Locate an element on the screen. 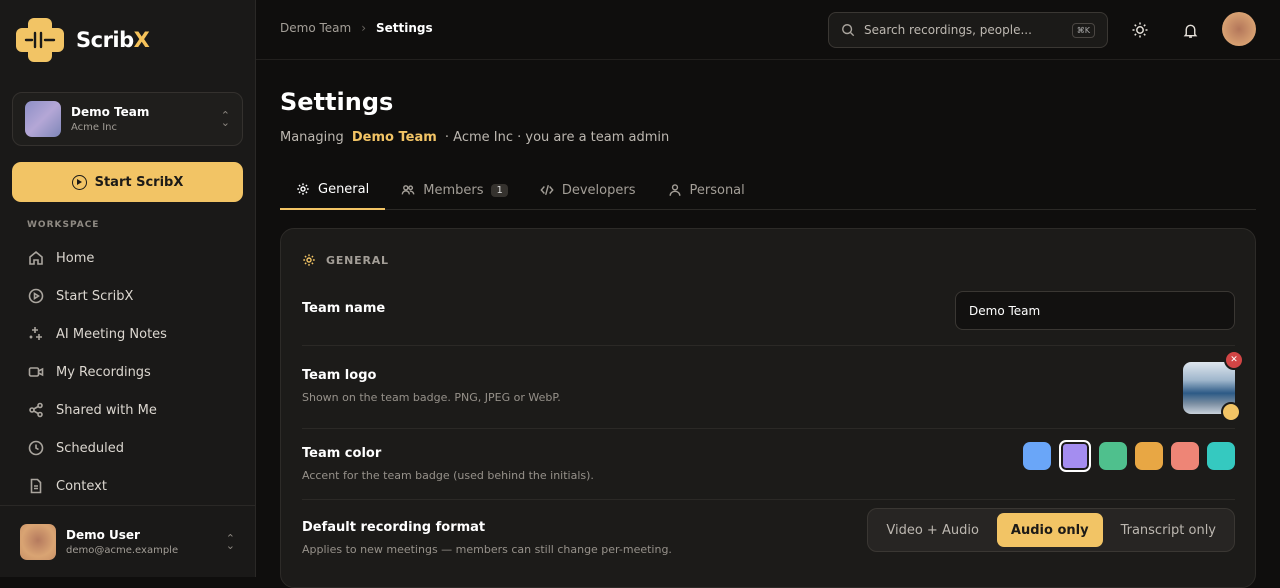  close-icon: ✕ is located at coordinates (1234, 360).